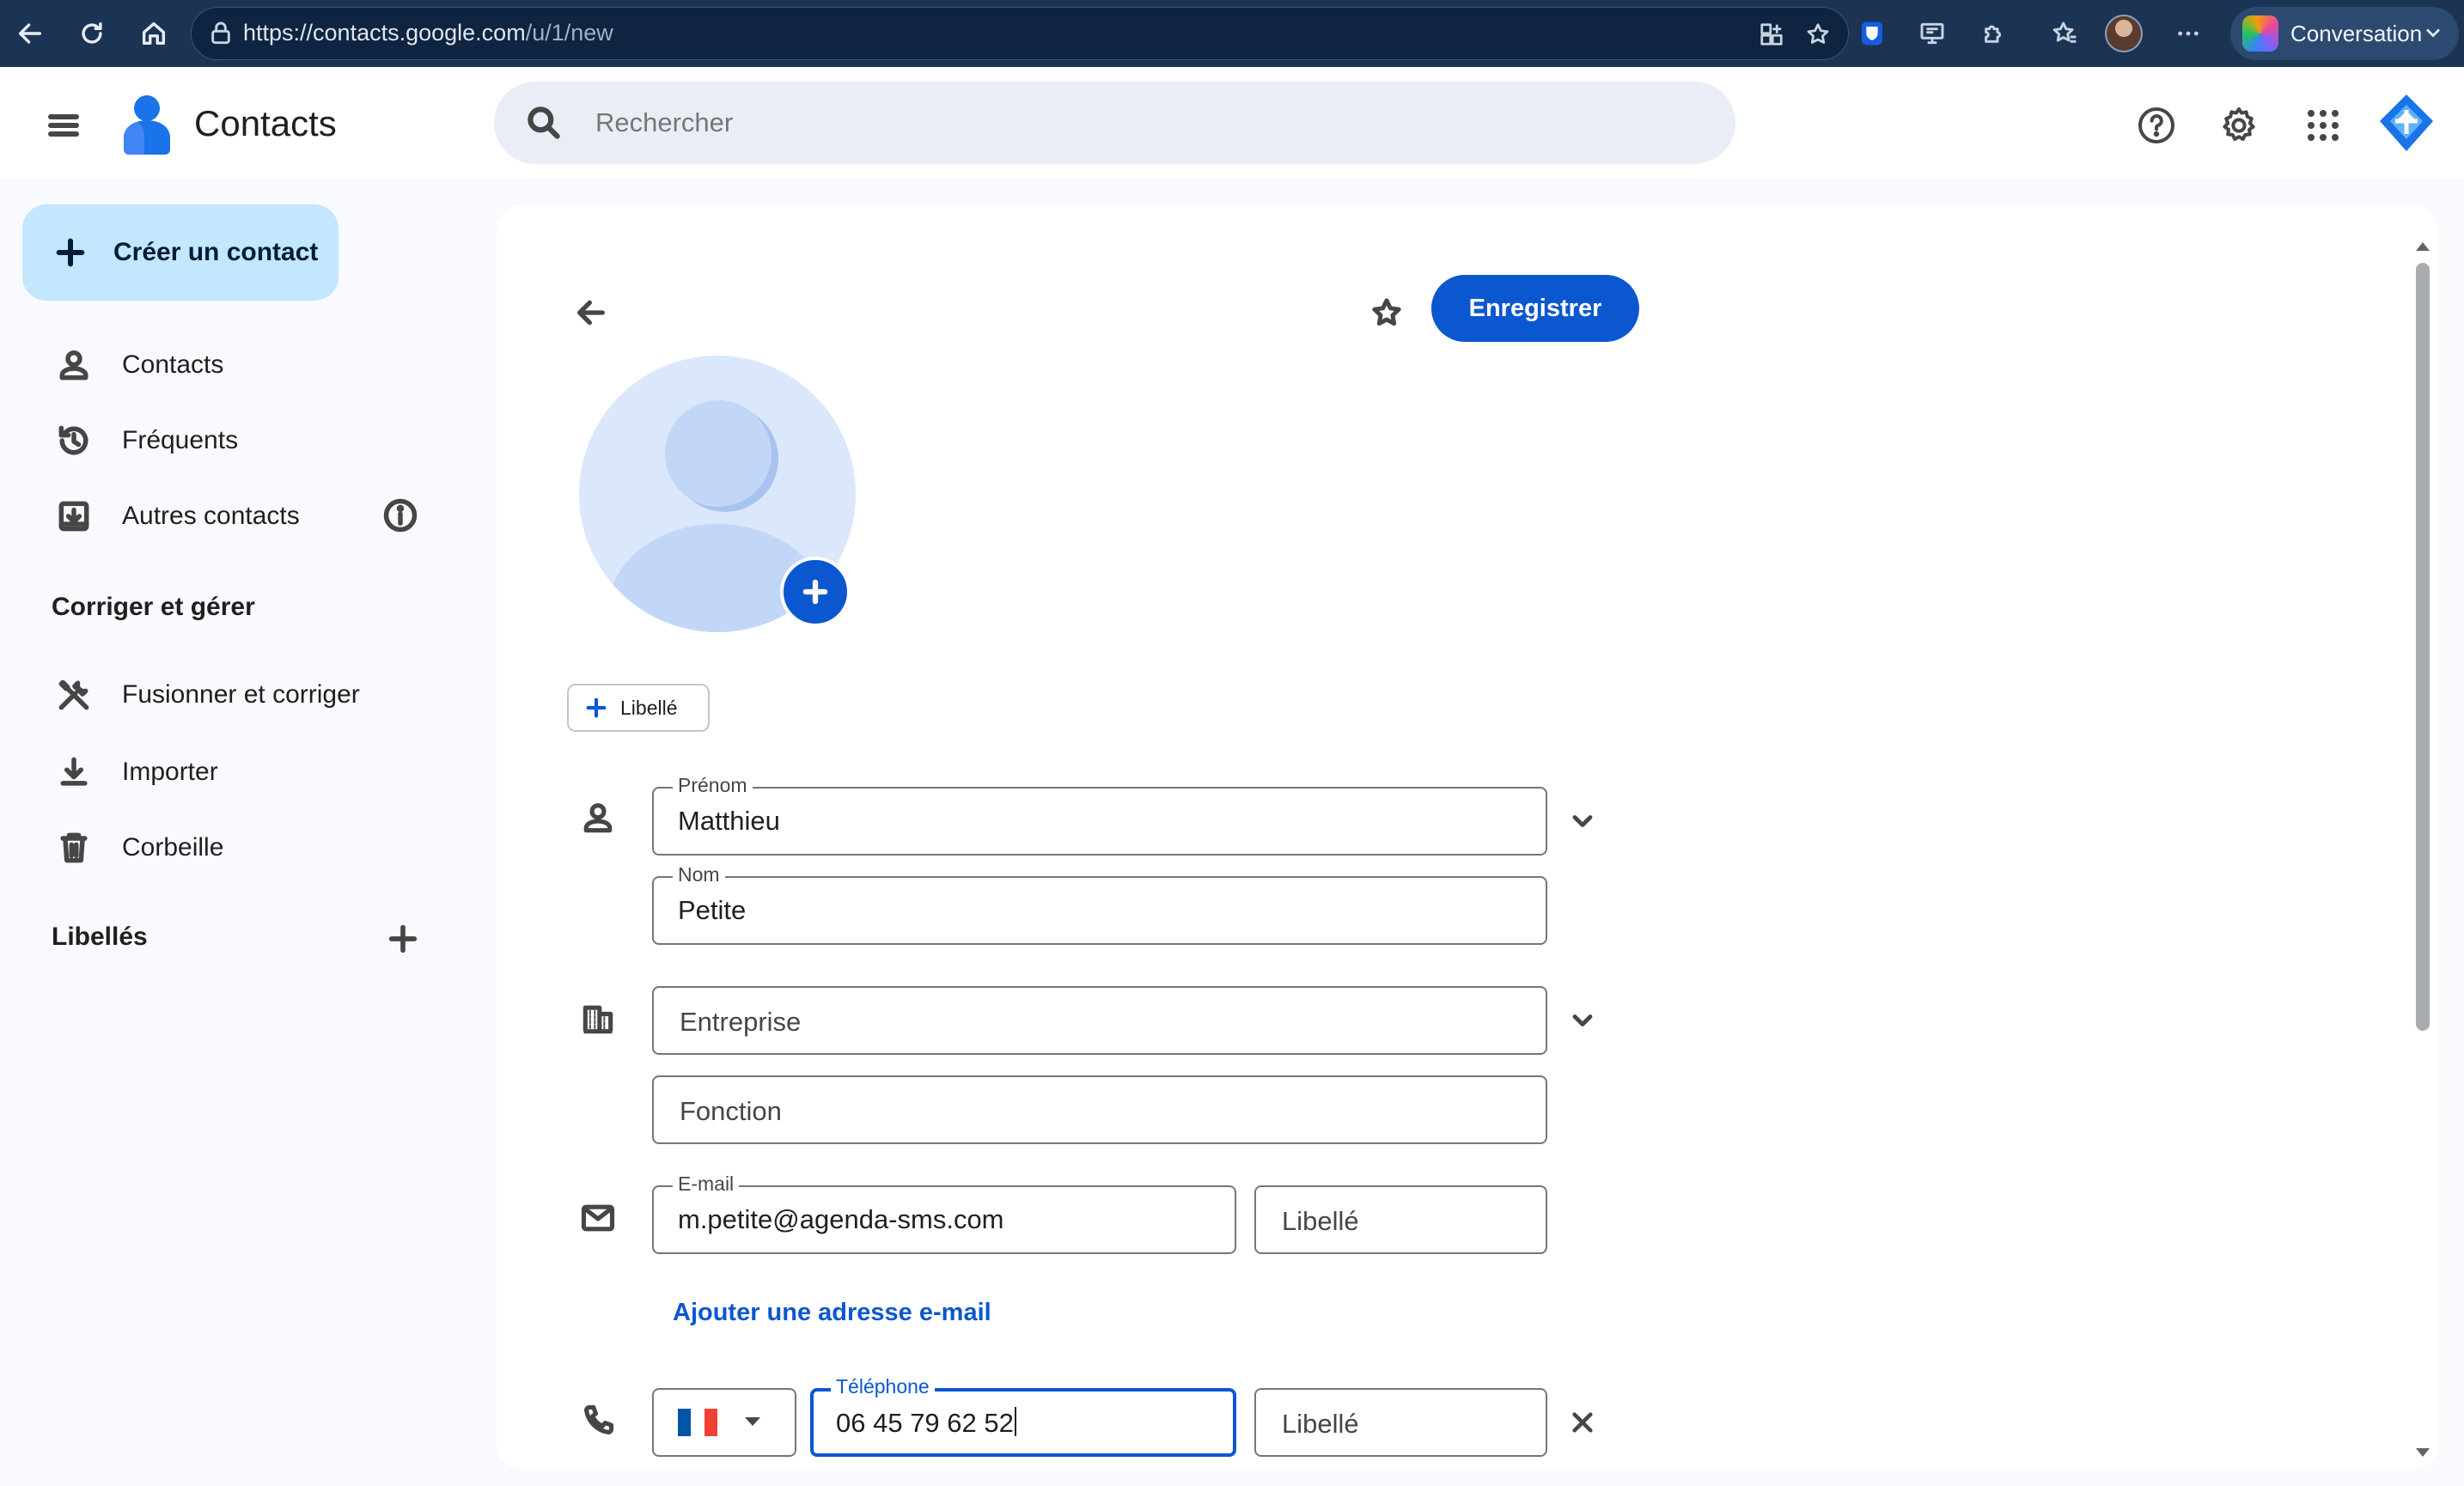 This screenshot has height=1486, width=2464. Describe the element at coordinates (1872, 33) in the screenshot. I see `bitwarden-extension-icon` at that location.